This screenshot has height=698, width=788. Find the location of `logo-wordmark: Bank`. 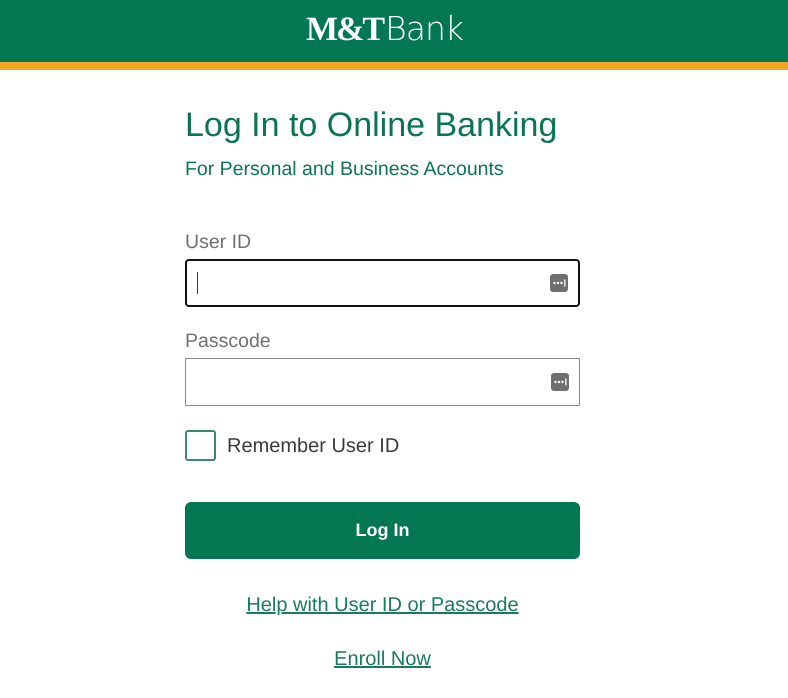

logo-wordmark: Bank is located at coordinates (424, 29).